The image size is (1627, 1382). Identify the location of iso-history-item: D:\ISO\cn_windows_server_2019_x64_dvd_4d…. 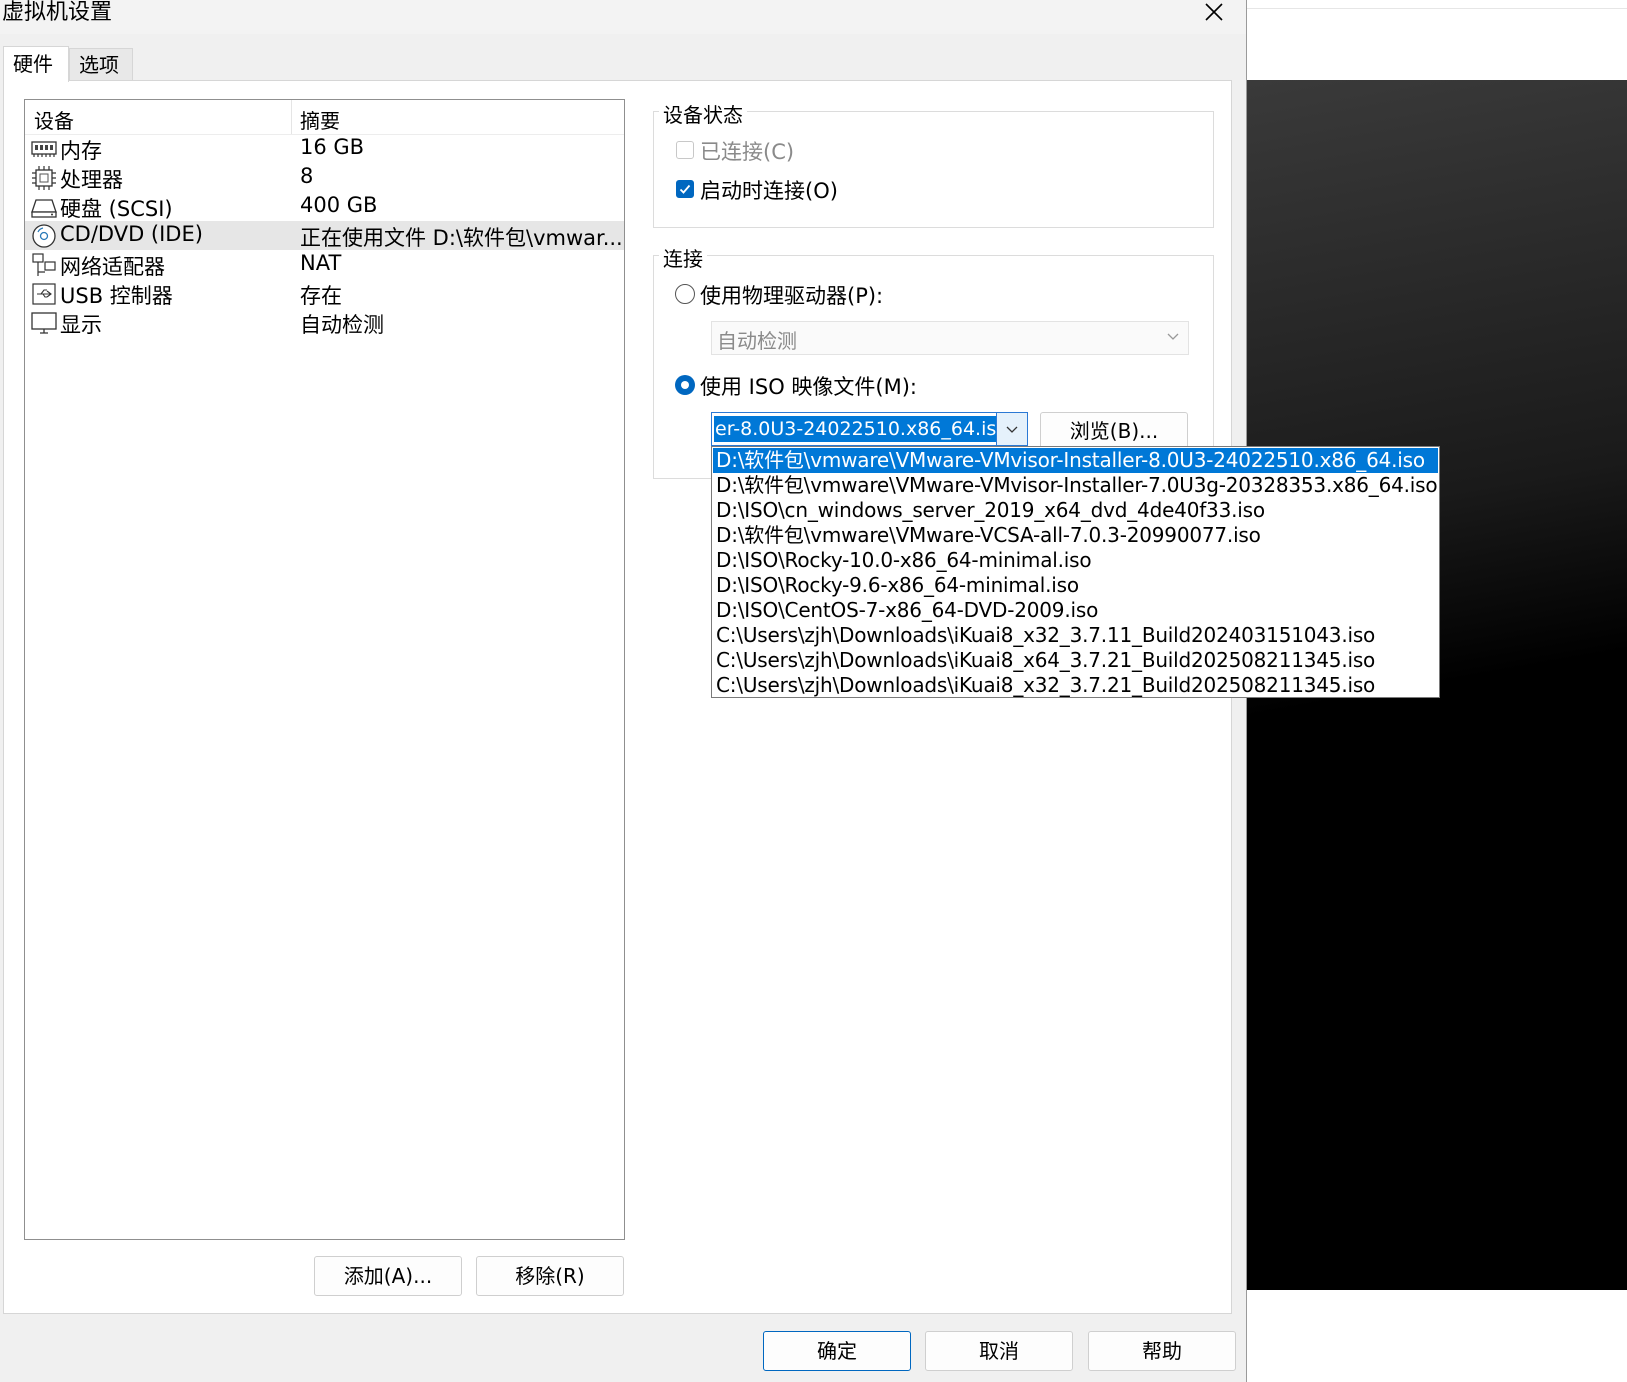
(1075, 510).